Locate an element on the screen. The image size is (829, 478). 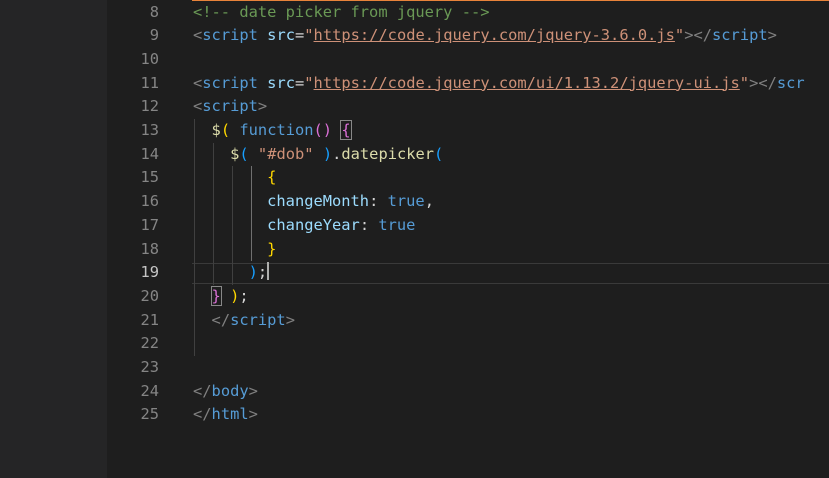
line-code: changeYear: true is located at coordinates (304, 226).